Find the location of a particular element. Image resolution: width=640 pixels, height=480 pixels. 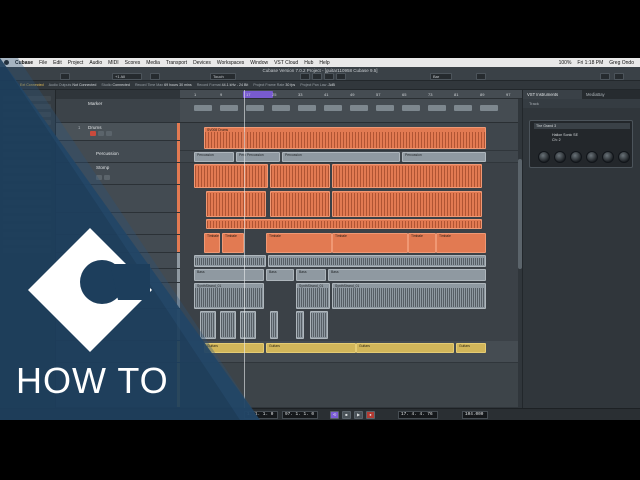

audio-event: SynthStrand_01 is located at coordinates (229, 296).